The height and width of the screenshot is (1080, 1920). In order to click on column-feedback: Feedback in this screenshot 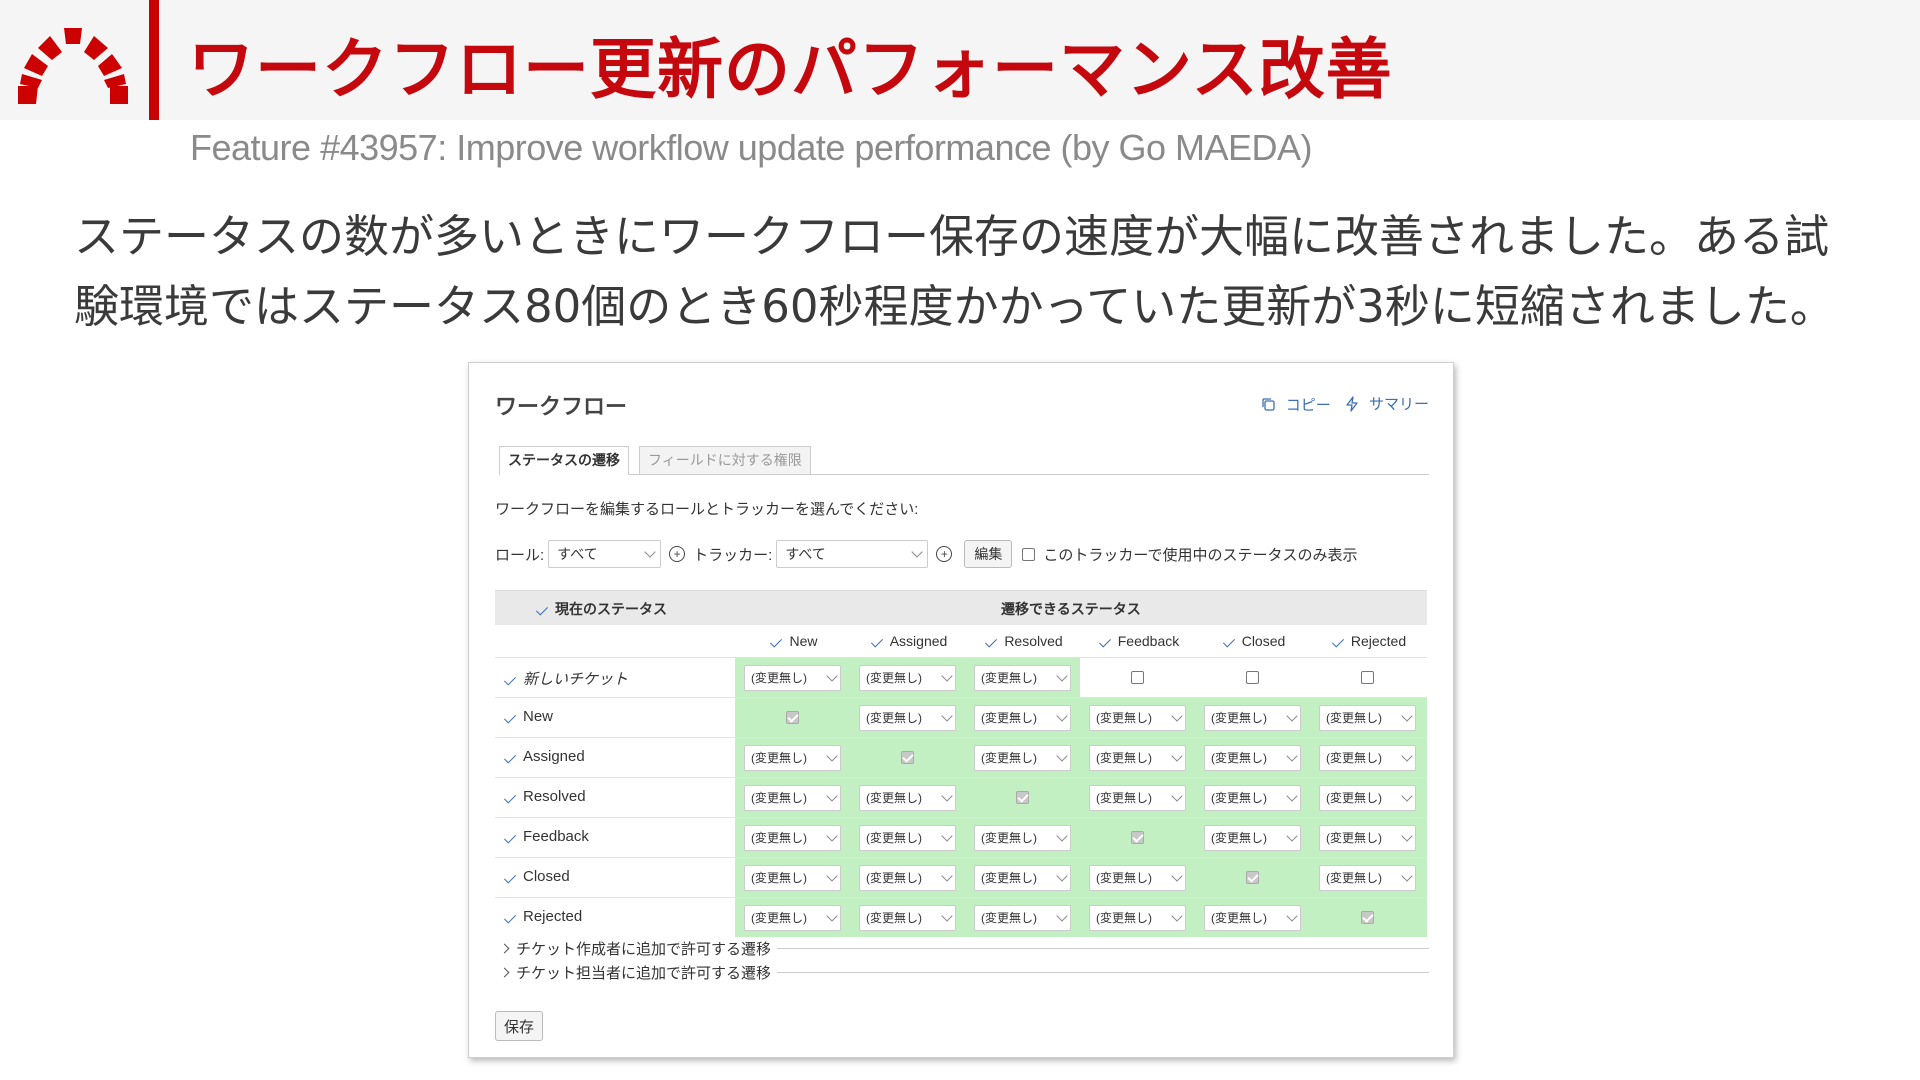, I will do `click(1137, 641)`.